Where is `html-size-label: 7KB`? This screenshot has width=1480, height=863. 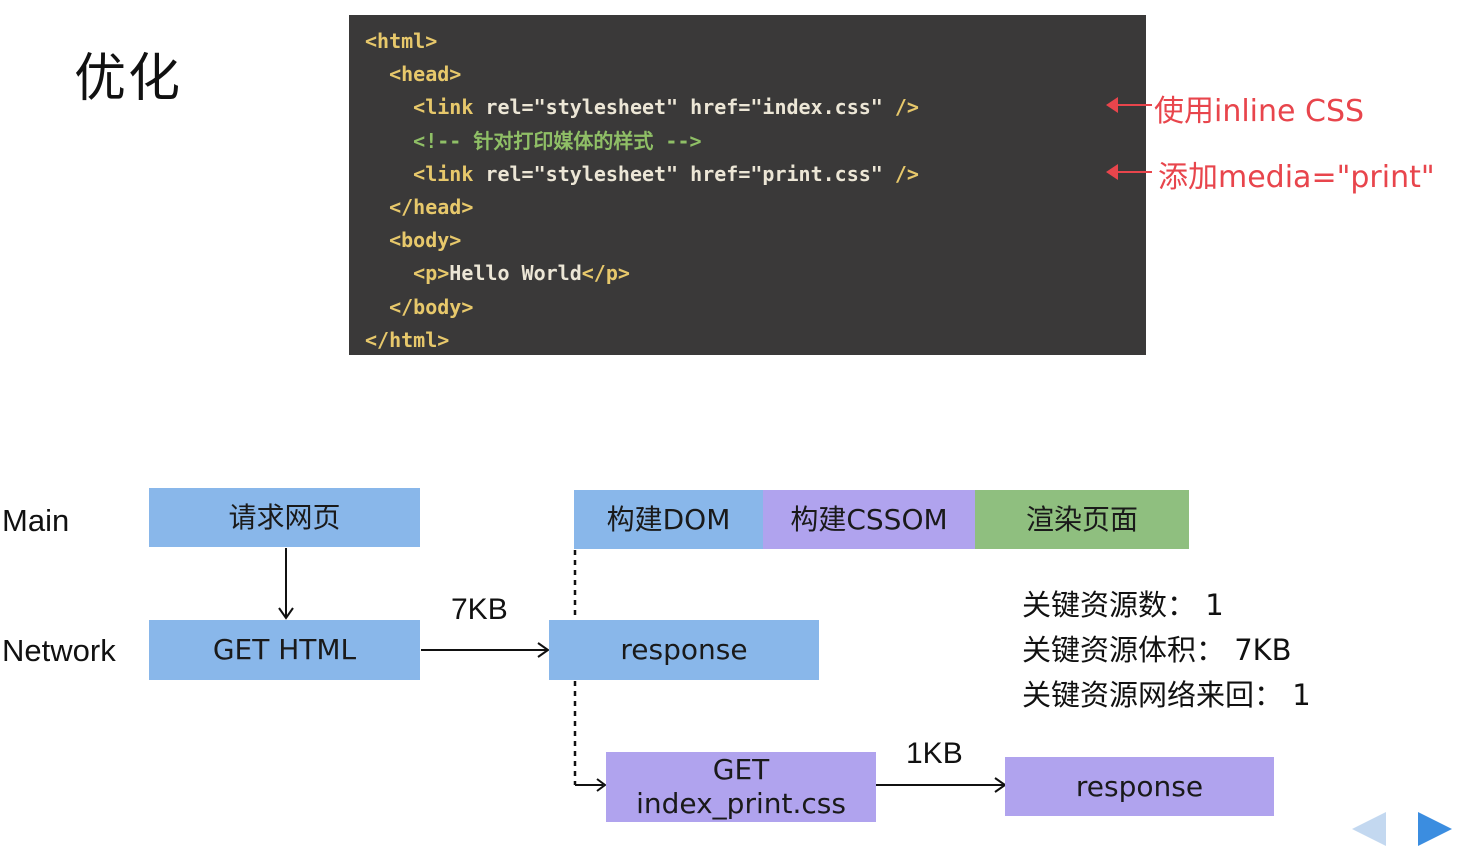 html-size-label: 7KB is located at coordinates (479, 609).